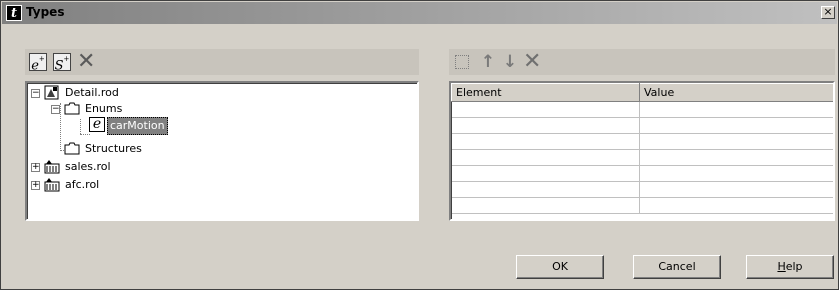  Describe the element at coordinates (92, 92) in the screenshot. I see `tree-node-label: Detail.rod` at that location.